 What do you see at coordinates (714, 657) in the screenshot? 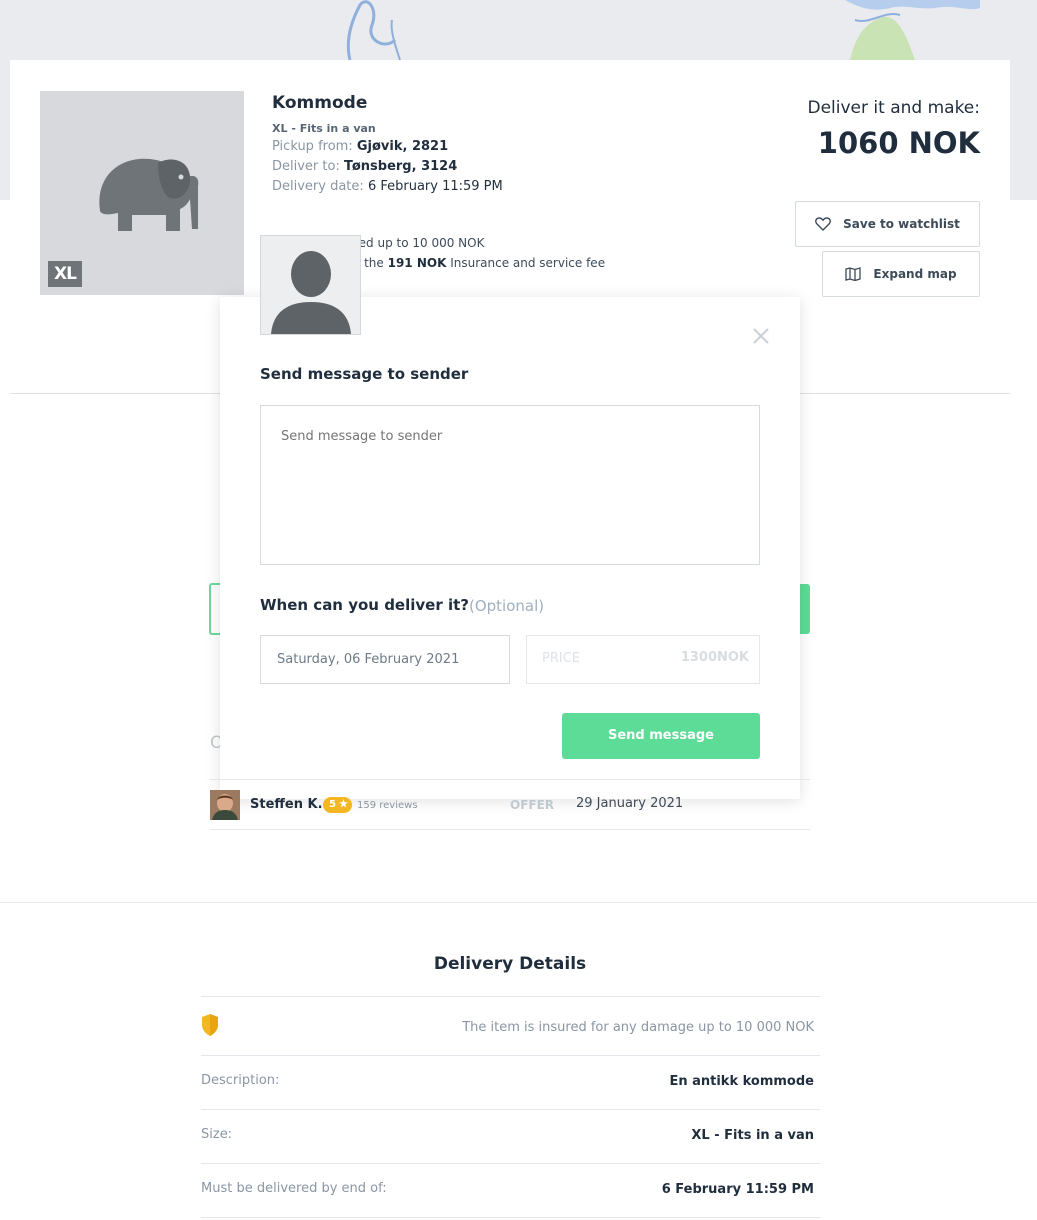
I see `price-value: 1300NOK` at bounding box center [714, 657].